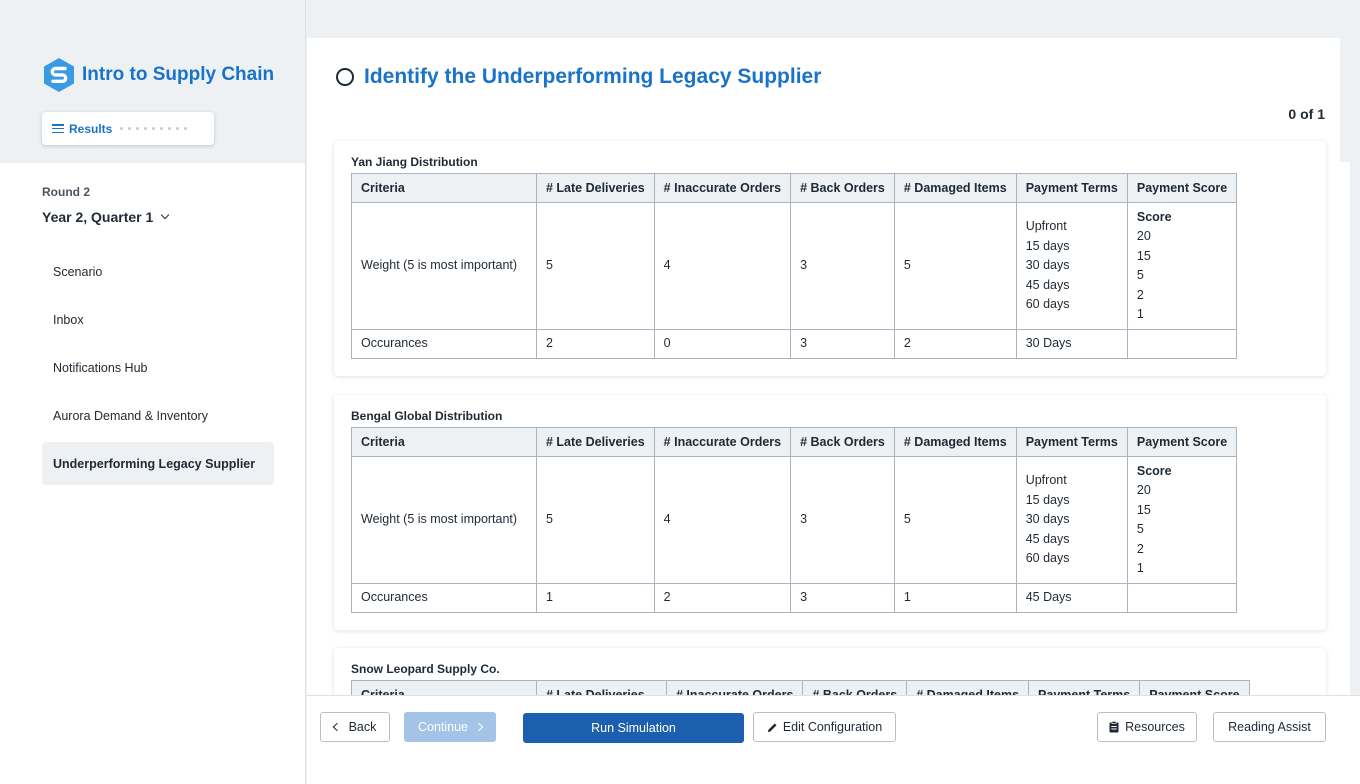 The height and width of the screenshot is (784, 1360). Describe the element at coordinates (427, 416) in the screenshot. I see `supplier-name: Bengal Global Distribution` at that location.